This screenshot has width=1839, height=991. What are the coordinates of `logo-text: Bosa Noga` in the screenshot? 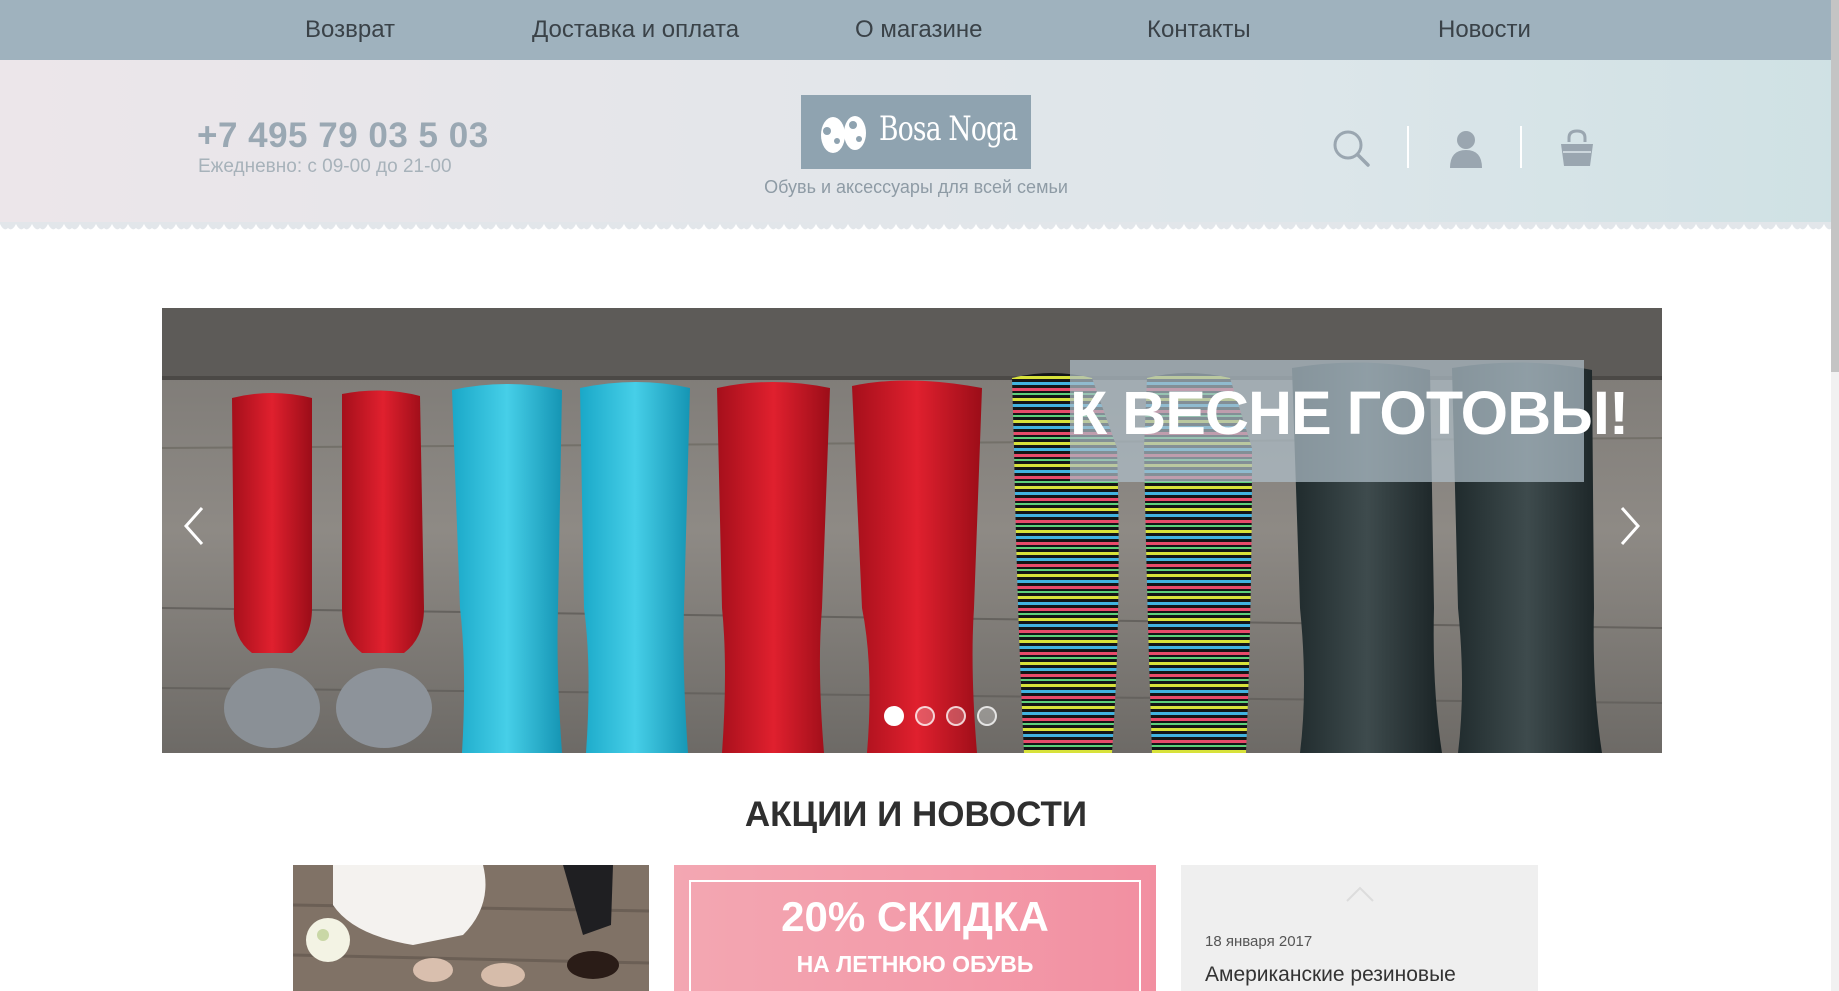 It's located at (948, 129).